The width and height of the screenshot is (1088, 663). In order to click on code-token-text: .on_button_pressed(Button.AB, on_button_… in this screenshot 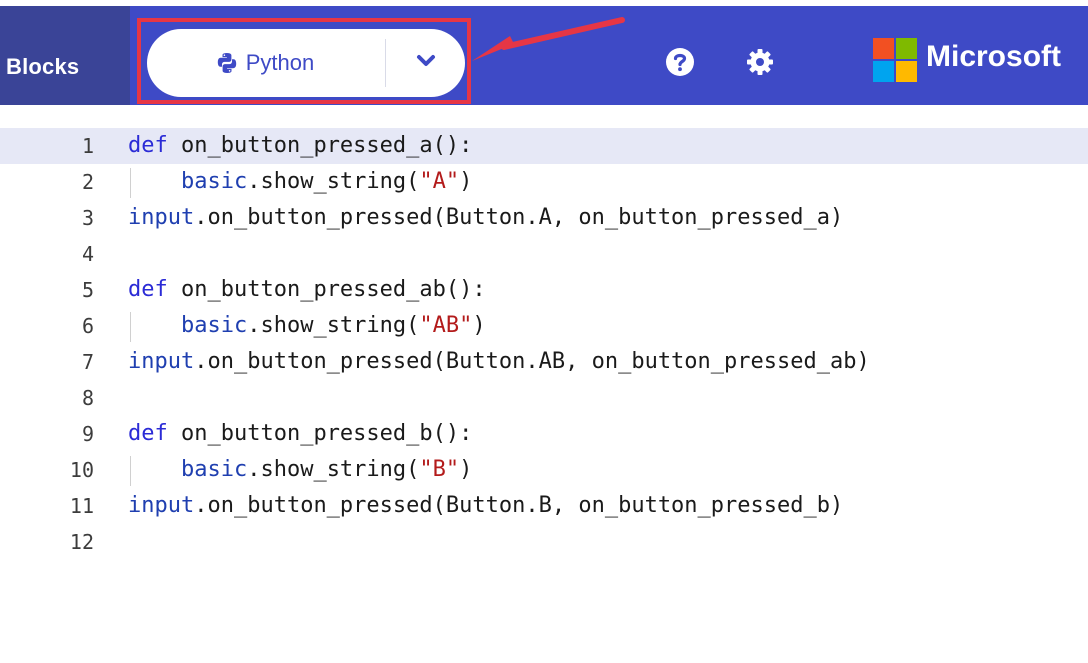, I will do `click(532, 361)`.